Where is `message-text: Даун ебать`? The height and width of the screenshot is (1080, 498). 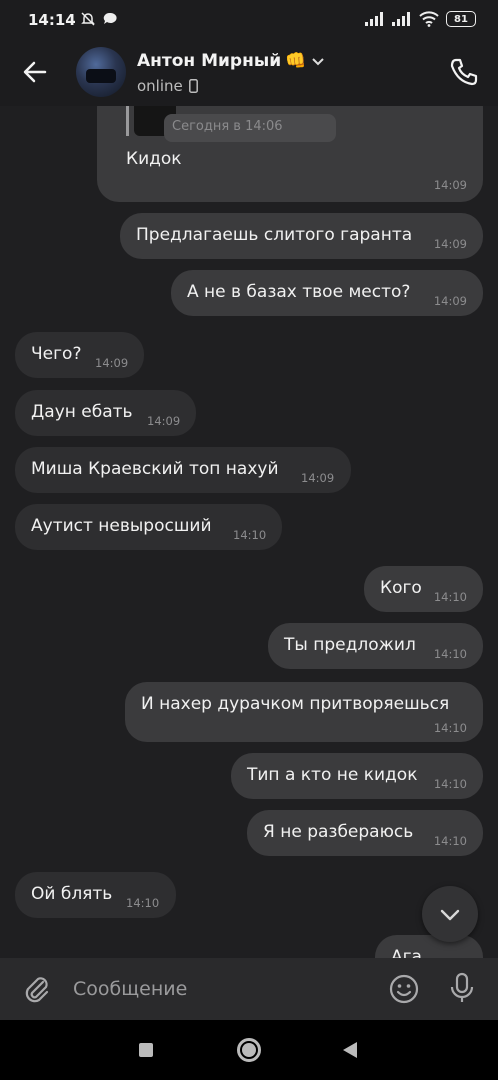 message-text: Даун ебать is located at coordinates (82, 412).